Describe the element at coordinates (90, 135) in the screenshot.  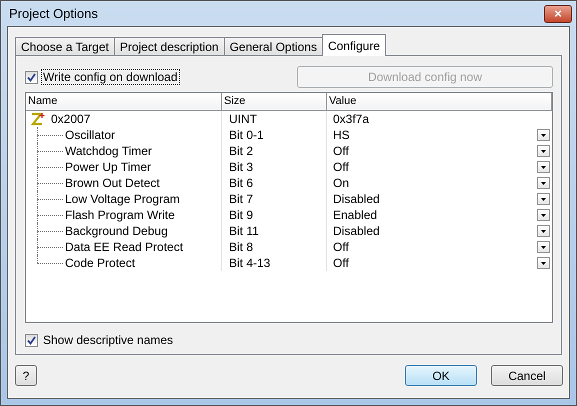
I see `tree-item: Oscillator` at that location.